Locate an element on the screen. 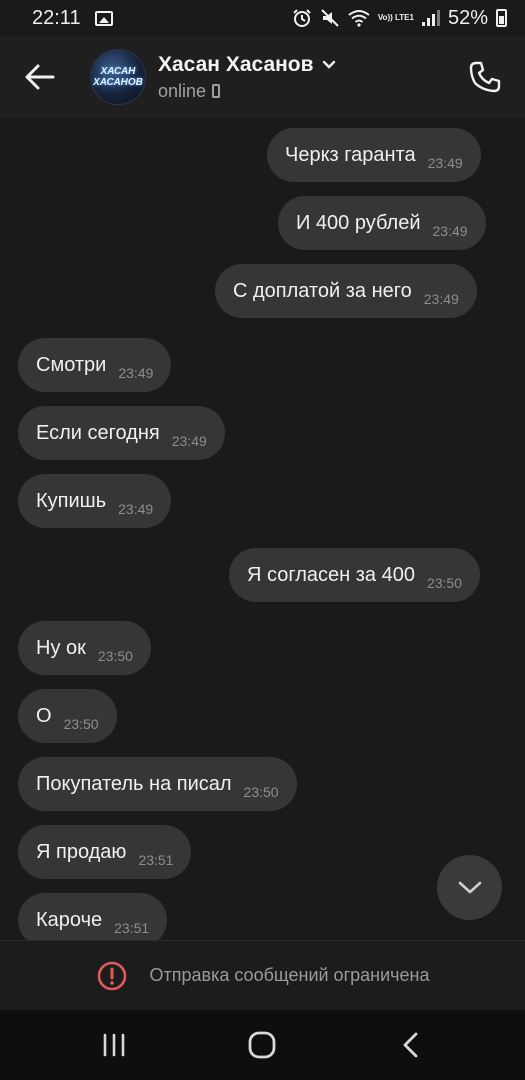 The width and height of the screenshot is (525, 1080). mute-icon is located at coordinates (330, 18).